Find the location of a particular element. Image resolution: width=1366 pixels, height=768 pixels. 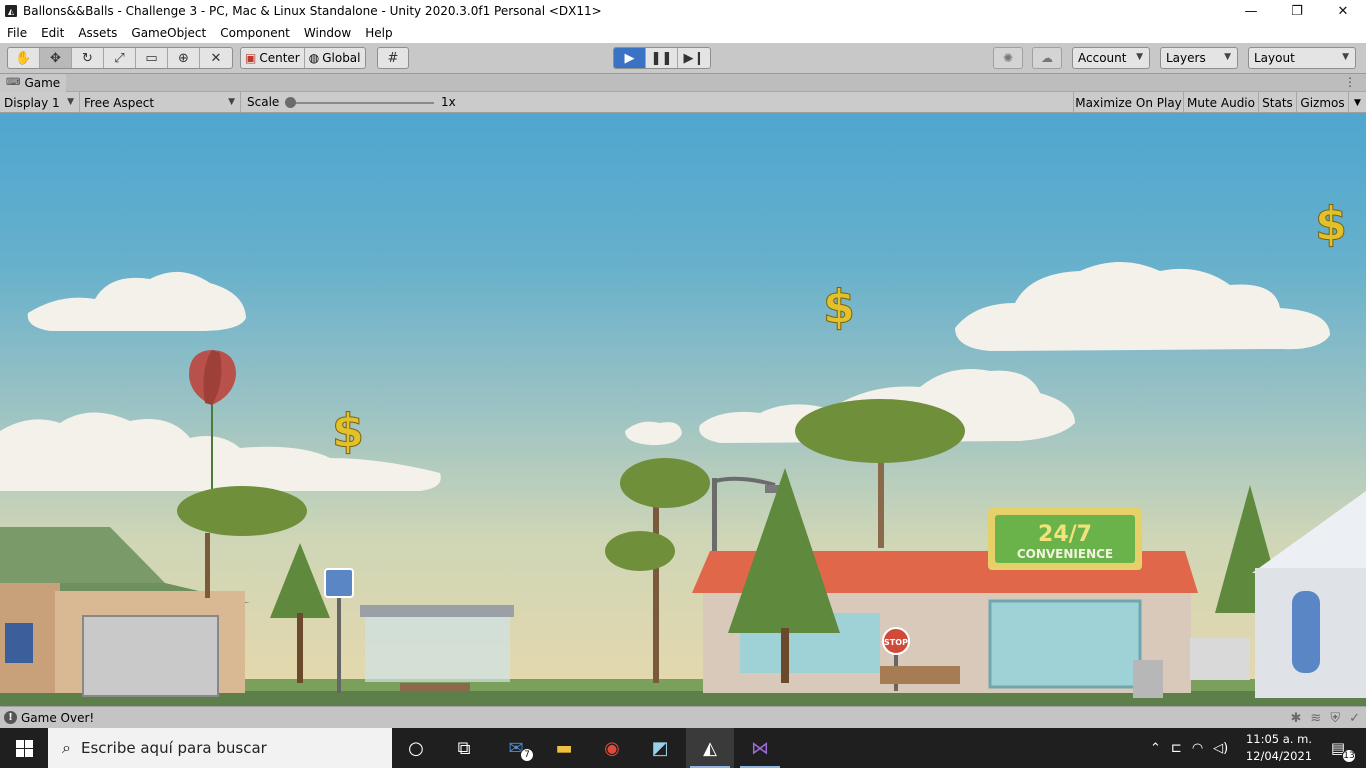

stats-label: Stats is located at coordinates (1277, 102).